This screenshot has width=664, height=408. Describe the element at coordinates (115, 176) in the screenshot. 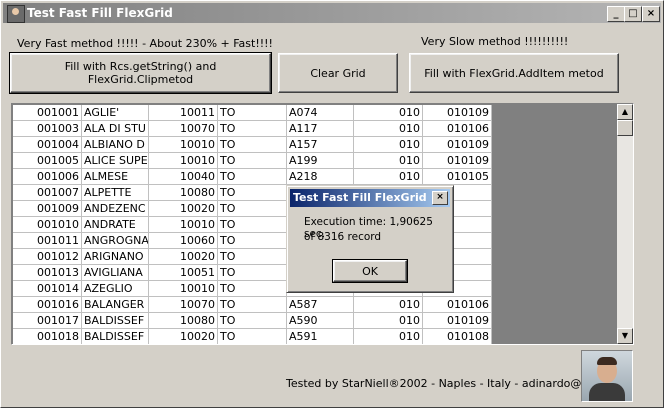

I see `grid-cell: ALMESE` at that location.